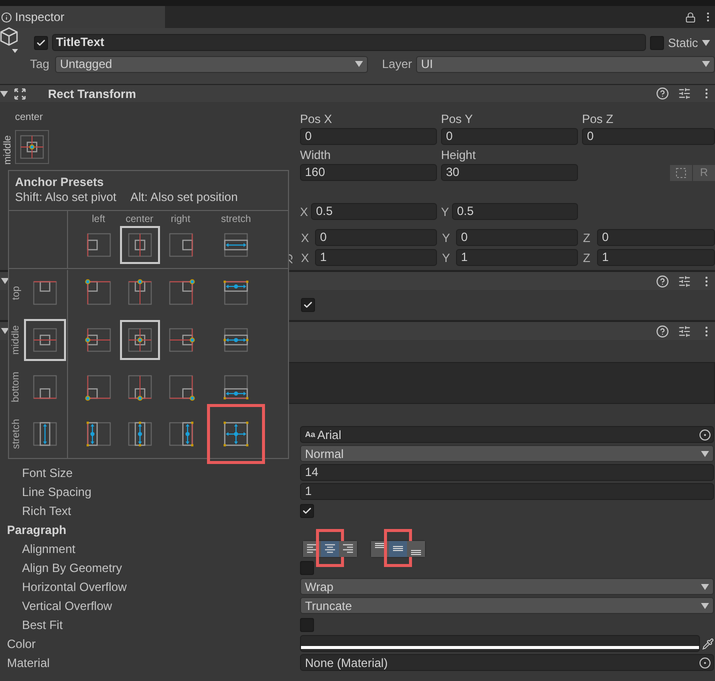 The height and width of the screenshot is (681, 715). Describe the element at coordinates (316, 155) in the screenshot. I see `field-label: Width` at that location.